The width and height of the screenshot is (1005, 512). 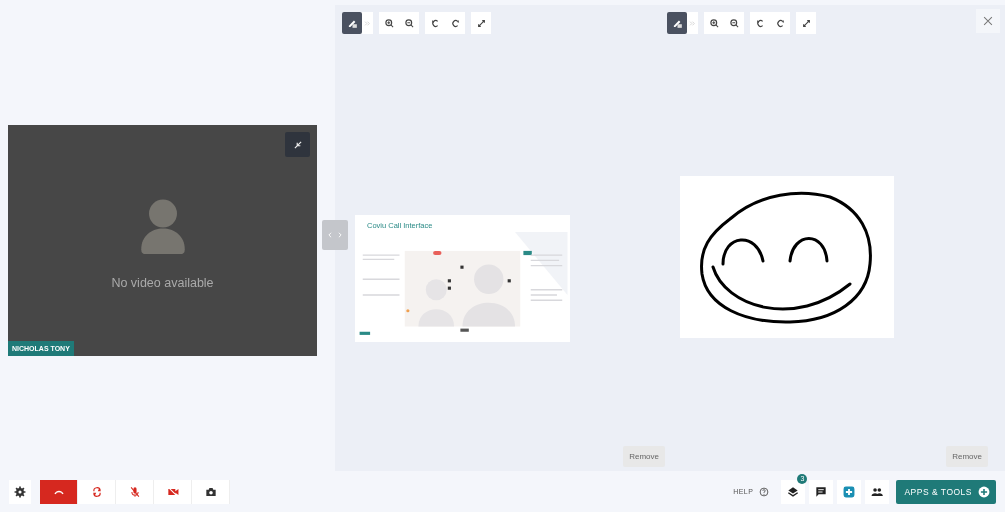 I want to click on settings-icon, so click(x=20, y=491).